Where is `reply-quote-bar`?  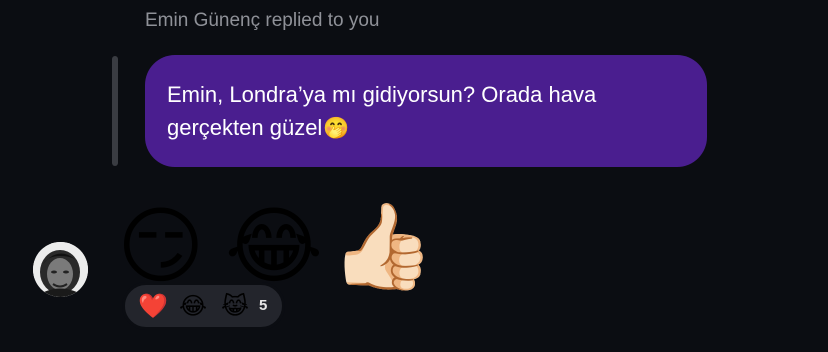 reply-quote-bar is located at coordinates (115, 111).